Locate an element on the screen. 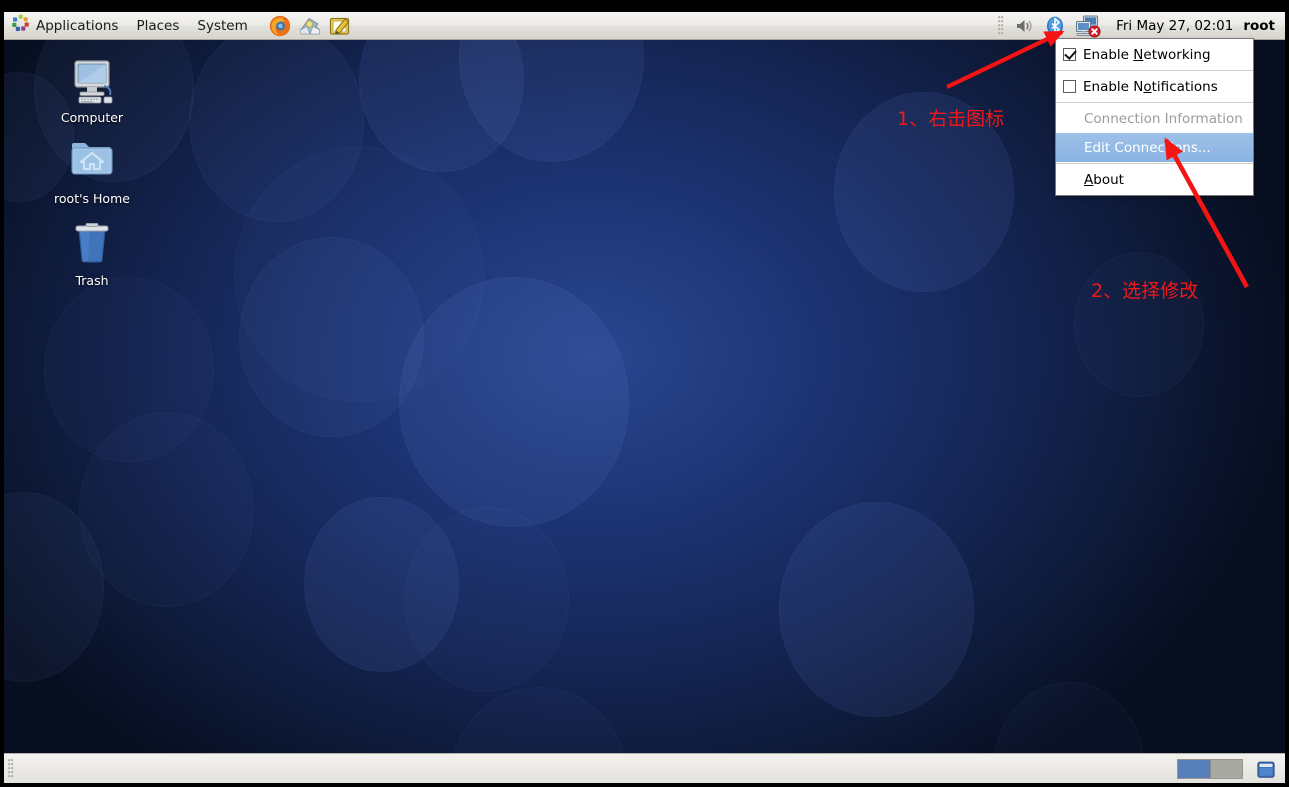 The height and width of the screenshot is (787, 1289). menu-item-connection-information: Connection Information is located at coordinates (1154, 118).